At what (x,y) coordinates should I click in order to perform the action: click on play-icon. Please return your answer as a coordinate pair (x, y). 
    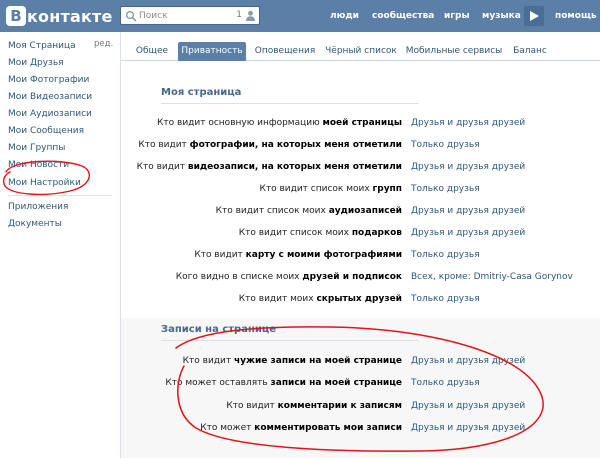
    Looking at the image, I should click on (534, 16).